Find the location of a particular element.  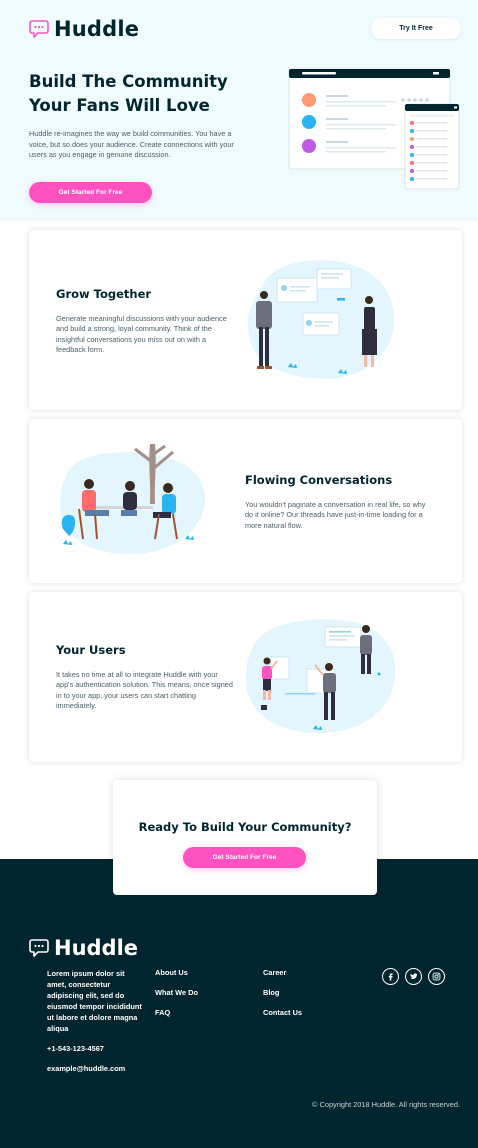

flowing-conversations-illustration is located at coordinates (132, 499).